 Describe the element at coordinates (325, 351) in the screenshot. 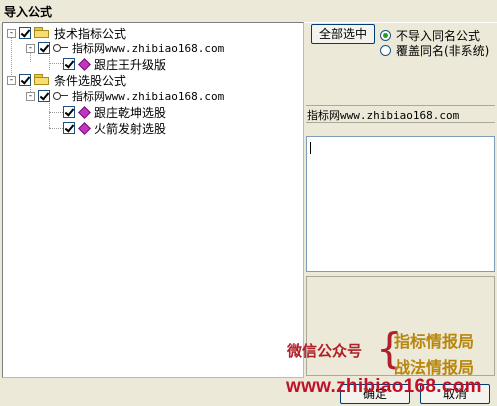

I see `watermark-wechat-text: 微信公众号` at that location.